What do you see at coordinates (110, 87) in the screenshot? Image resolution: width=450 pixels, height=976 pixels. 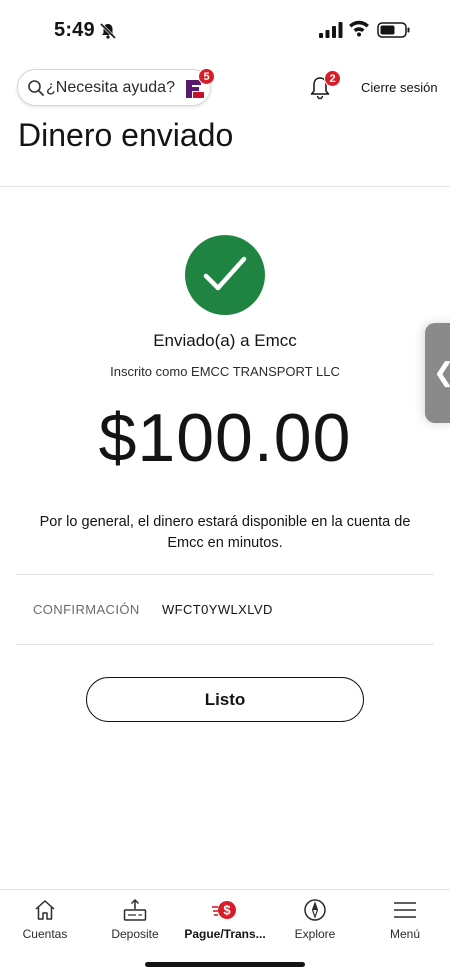 I see `search-placeholder: ¿Necesita ayuda?` at bounding box center [110, 87].